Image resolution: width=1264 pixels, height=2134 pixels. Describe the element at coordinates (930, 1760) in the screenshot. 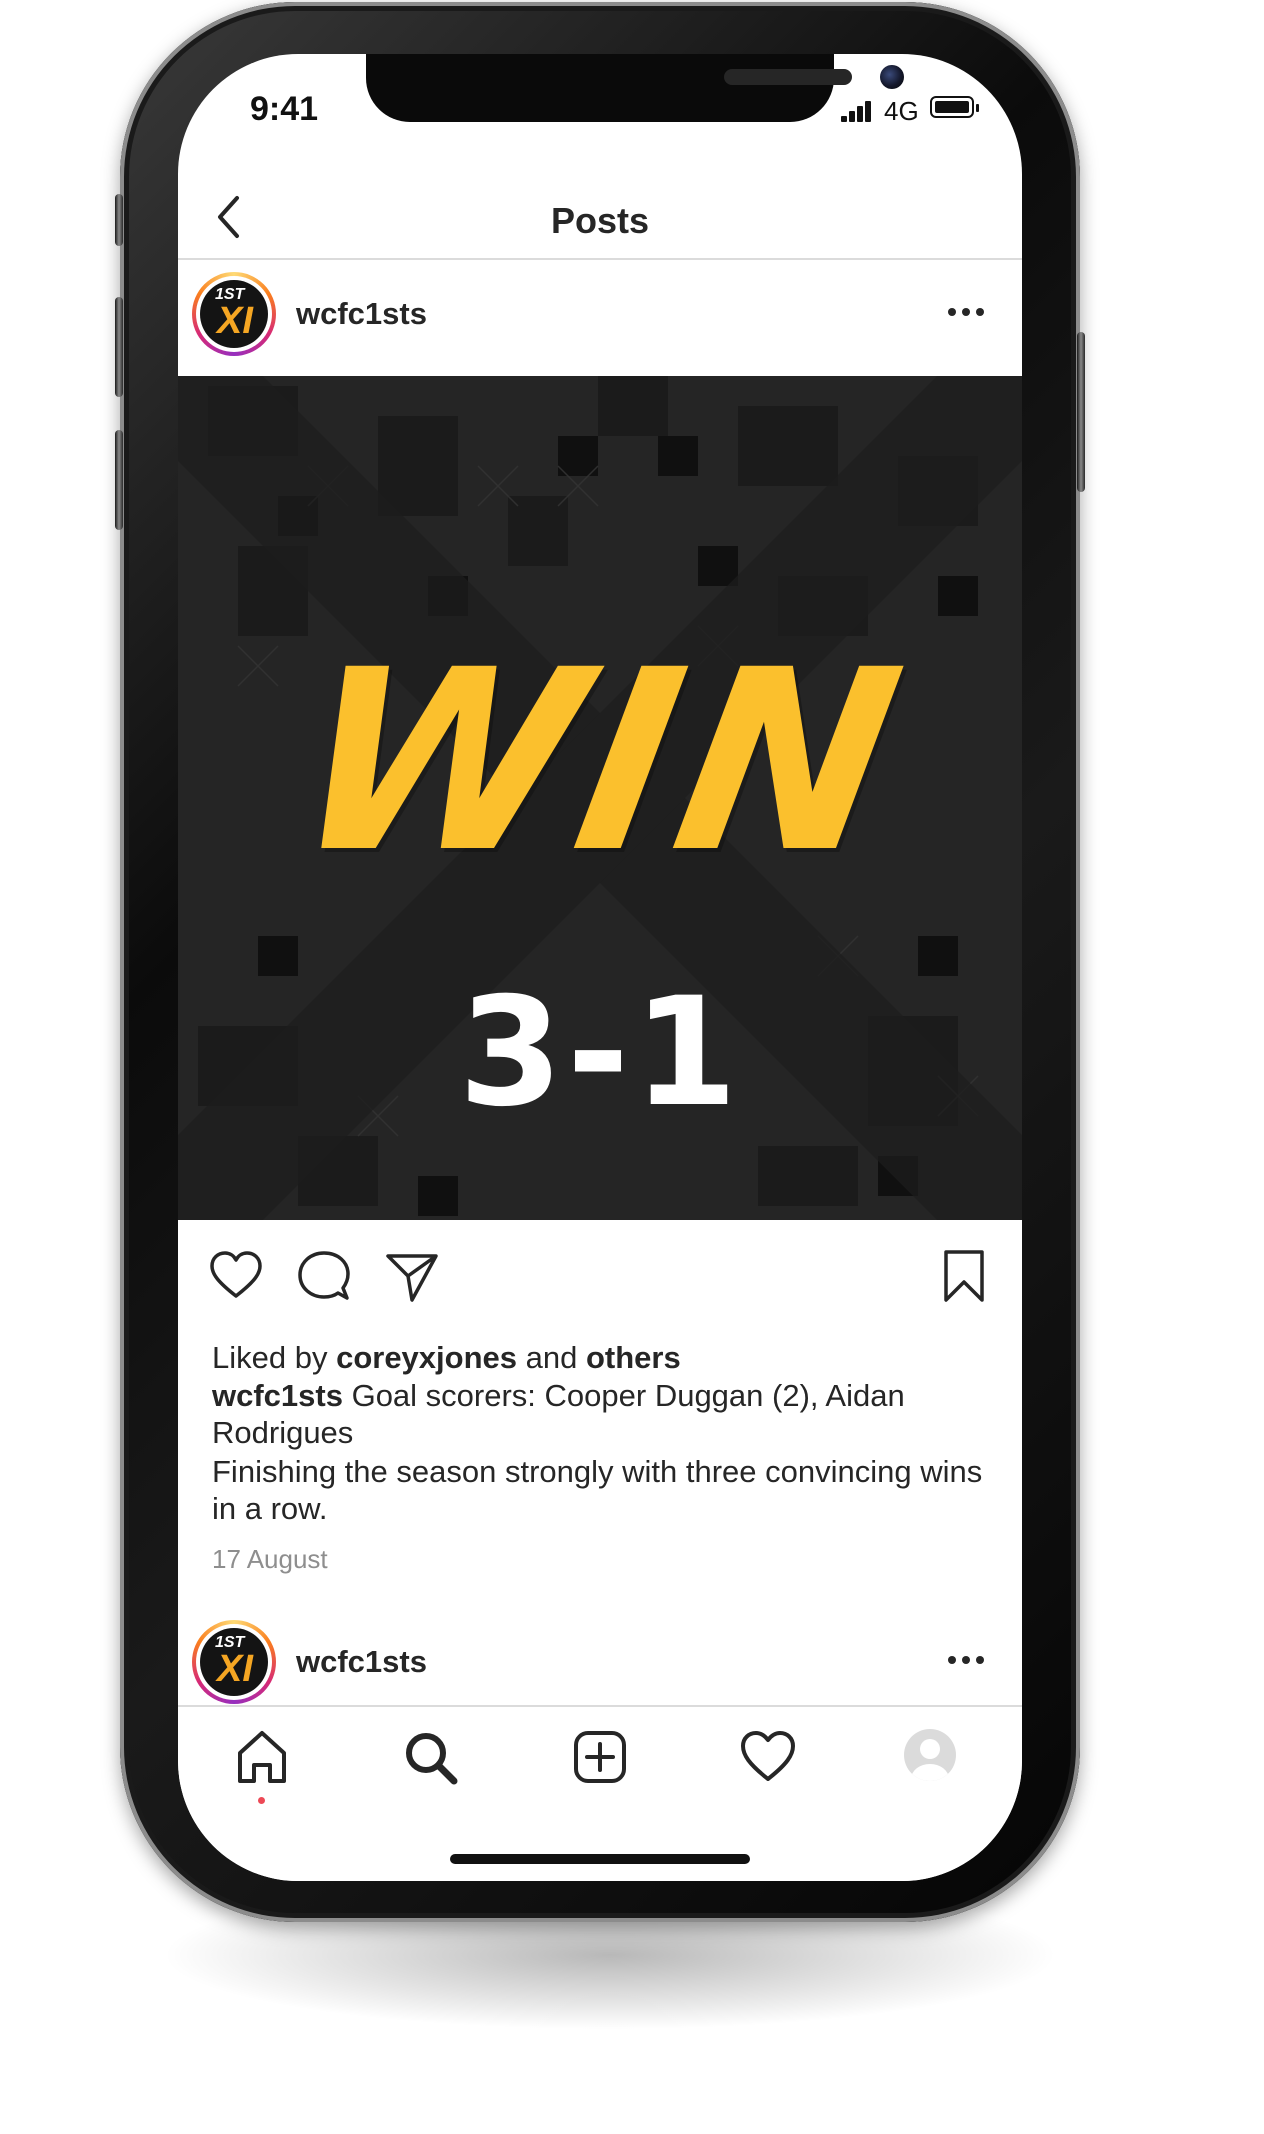

I see `profile-icon` at that location.